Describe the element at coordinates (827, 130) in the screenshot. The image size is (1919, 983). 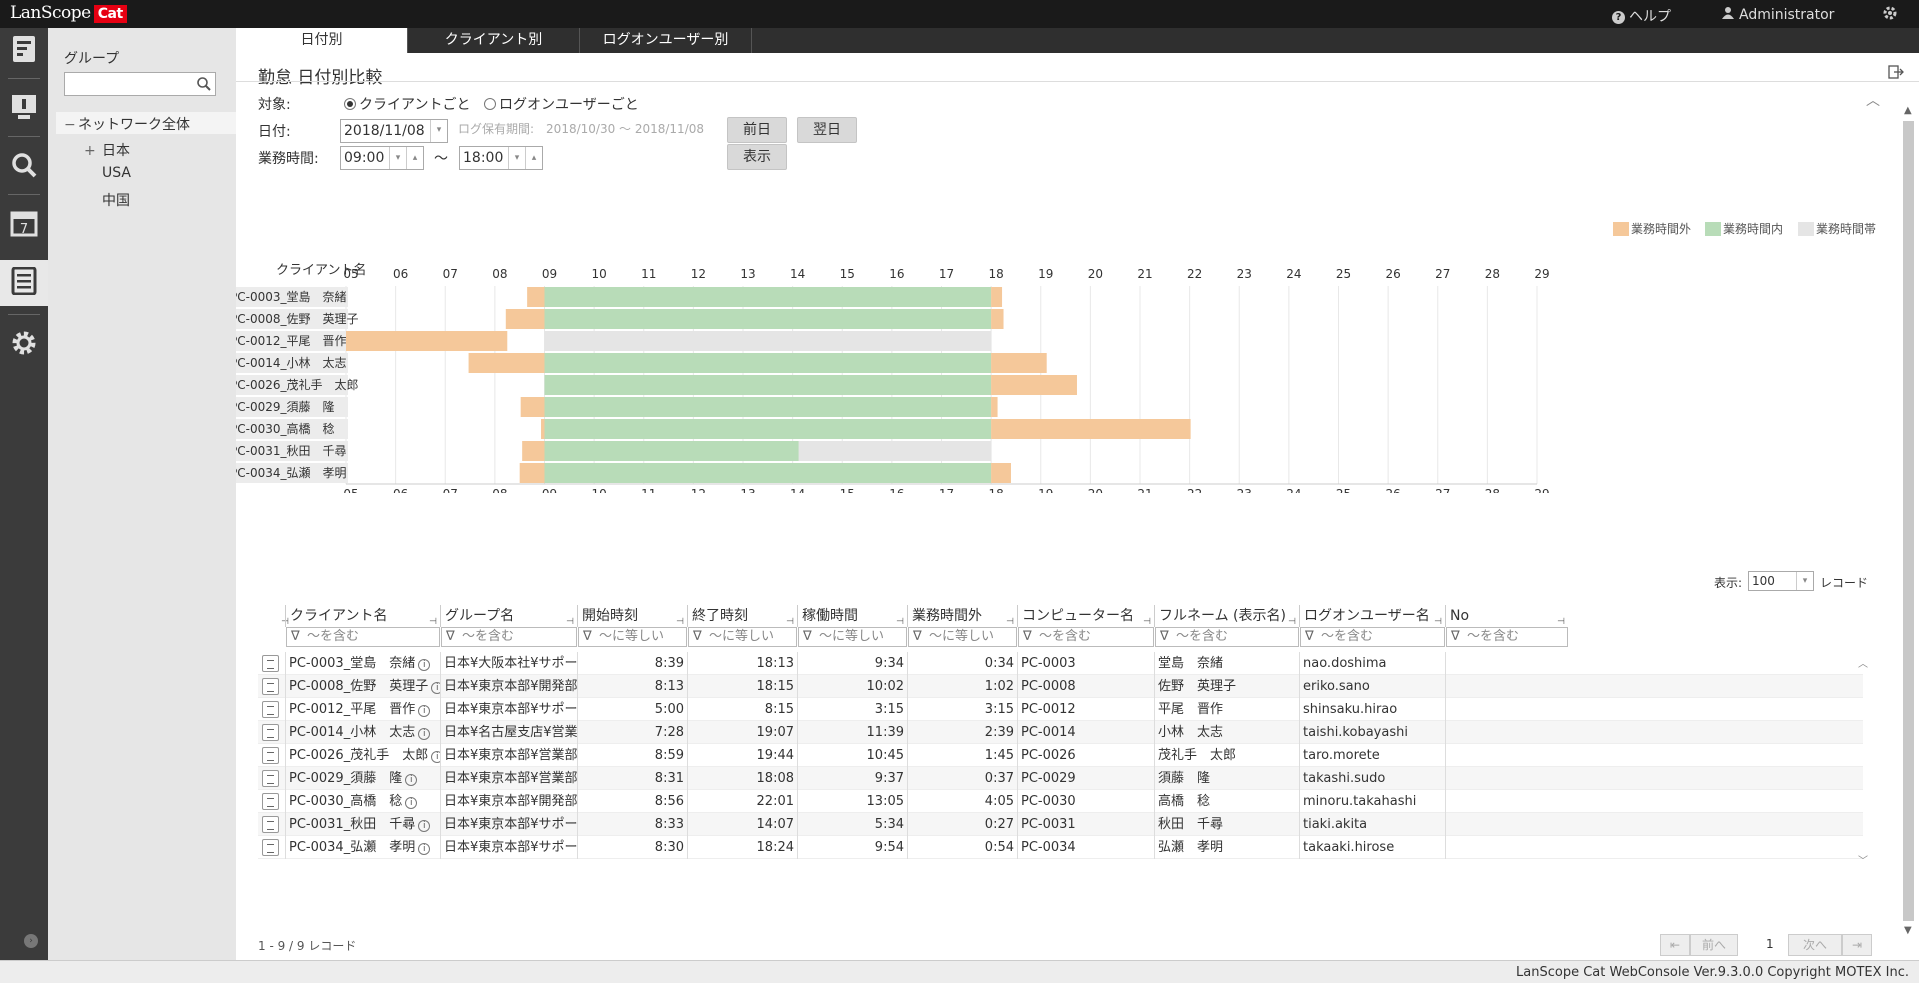
I see `next-day-button: 翌日` at that location.